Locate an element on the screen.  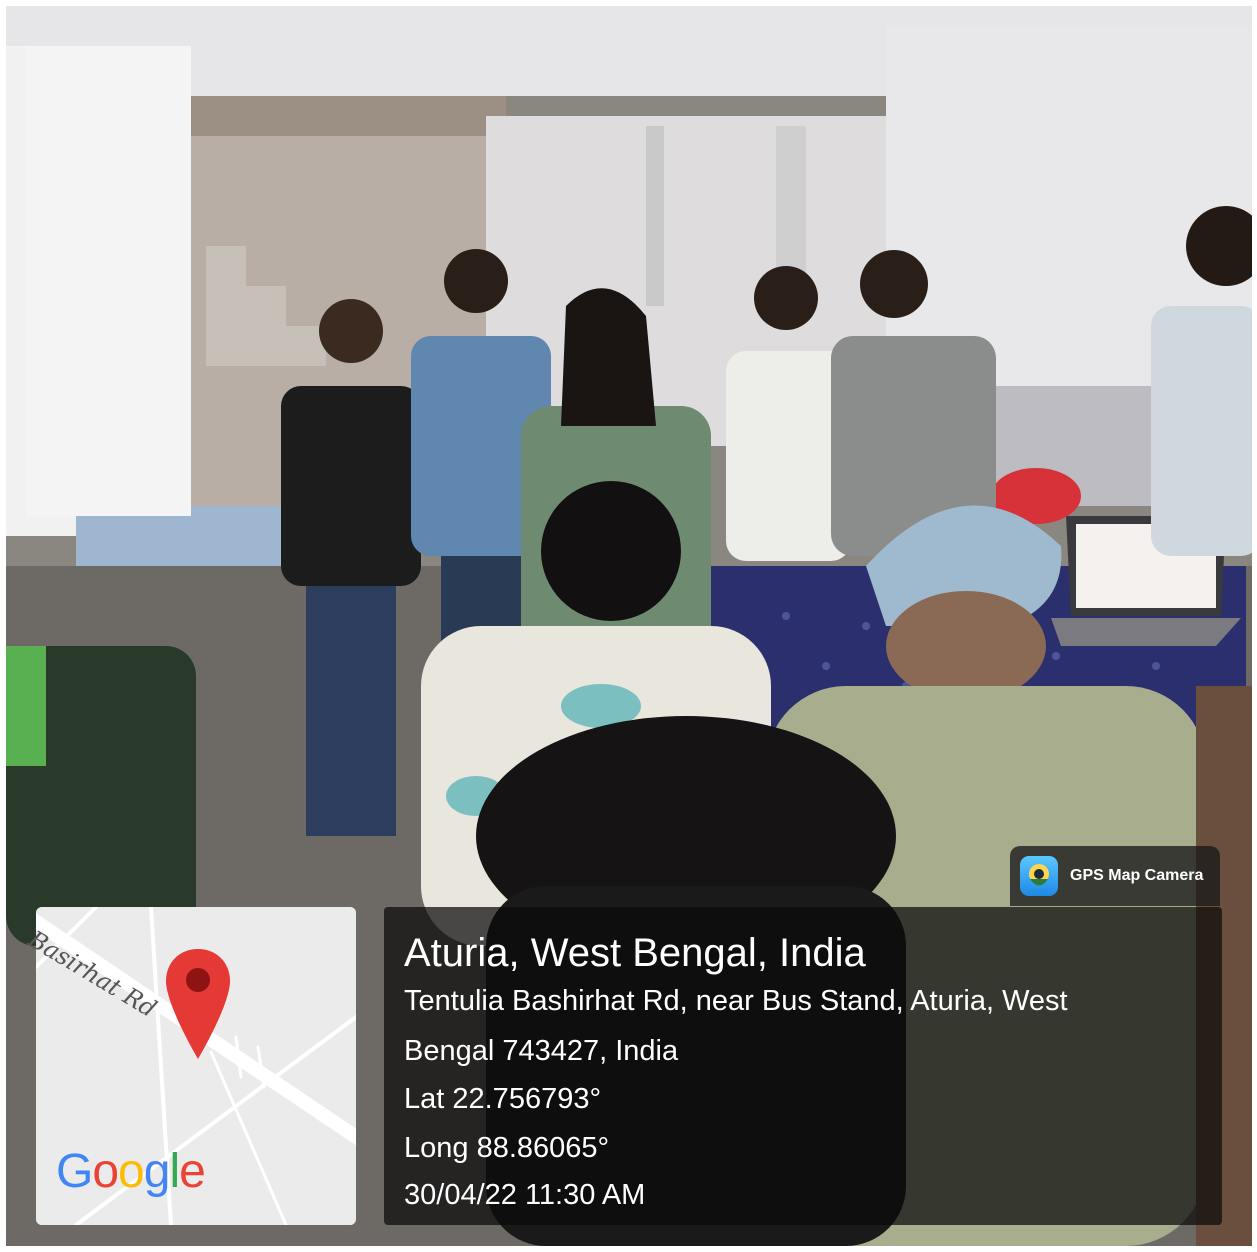
map-pin-icon is located at coordinates (198, 1004).